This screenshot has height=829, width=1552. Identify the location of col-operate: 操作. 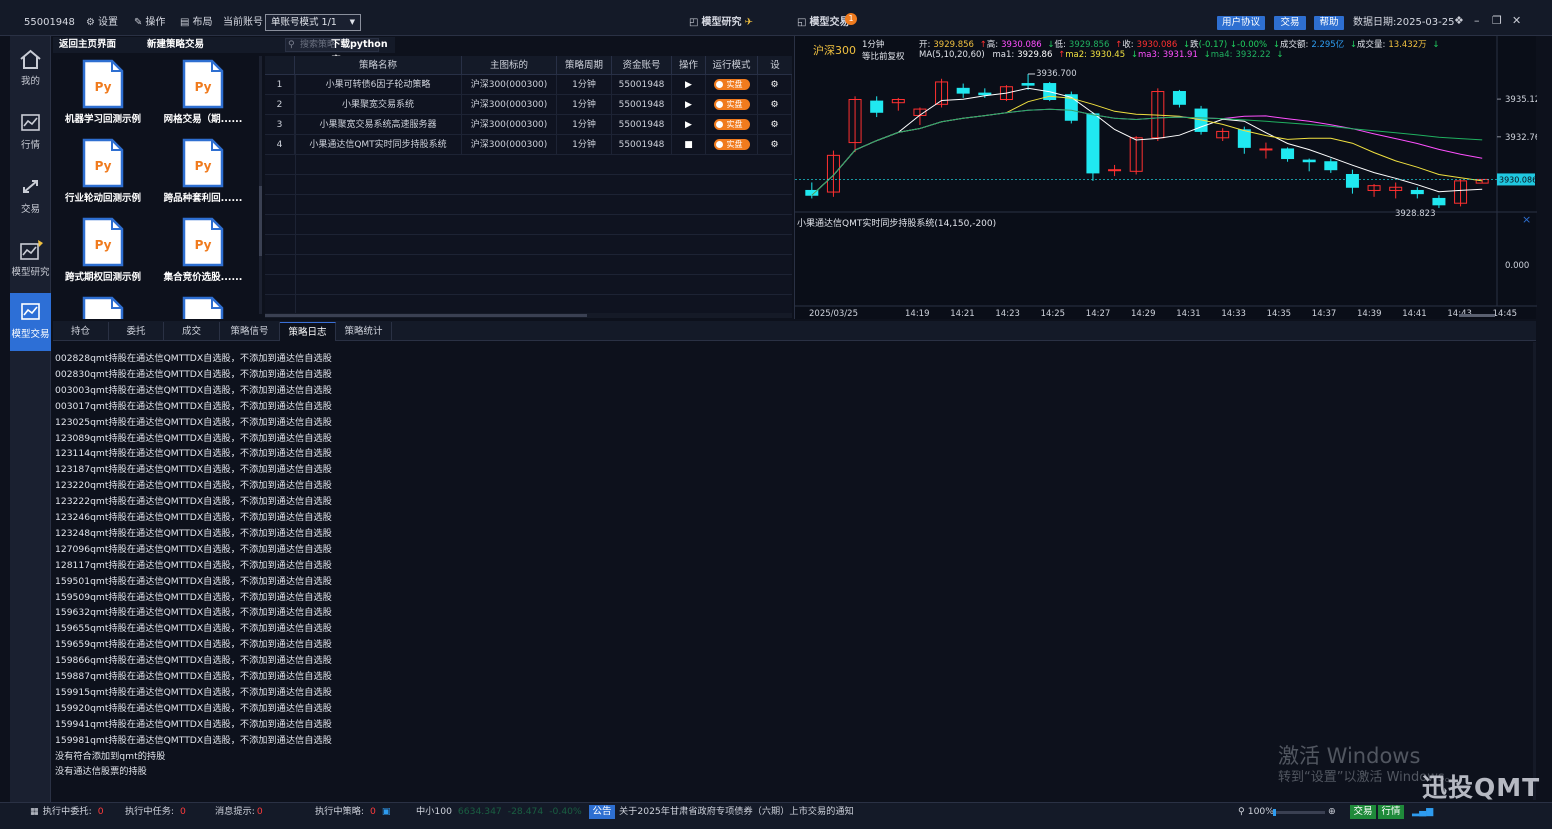
(689, 65).